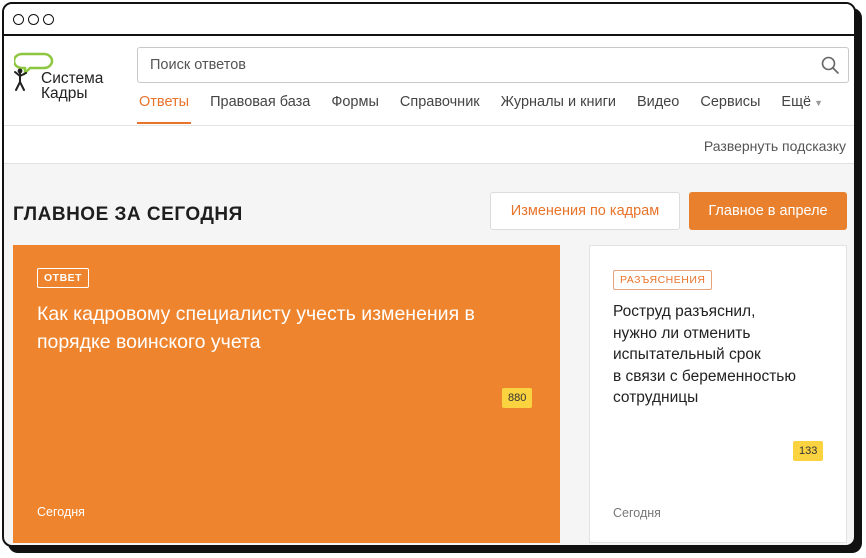 Image resolution: width=866 pixels, height=558 pixels. I want to click on nav-item-more: Ещё ▼, so click(802, 109).